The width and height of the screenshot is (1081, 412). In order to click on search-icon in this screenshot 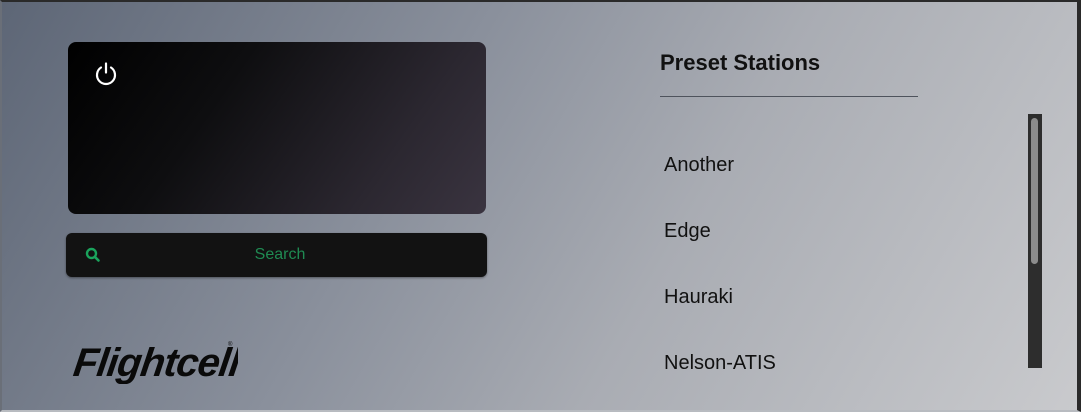, I will do `click(92, 254)`.